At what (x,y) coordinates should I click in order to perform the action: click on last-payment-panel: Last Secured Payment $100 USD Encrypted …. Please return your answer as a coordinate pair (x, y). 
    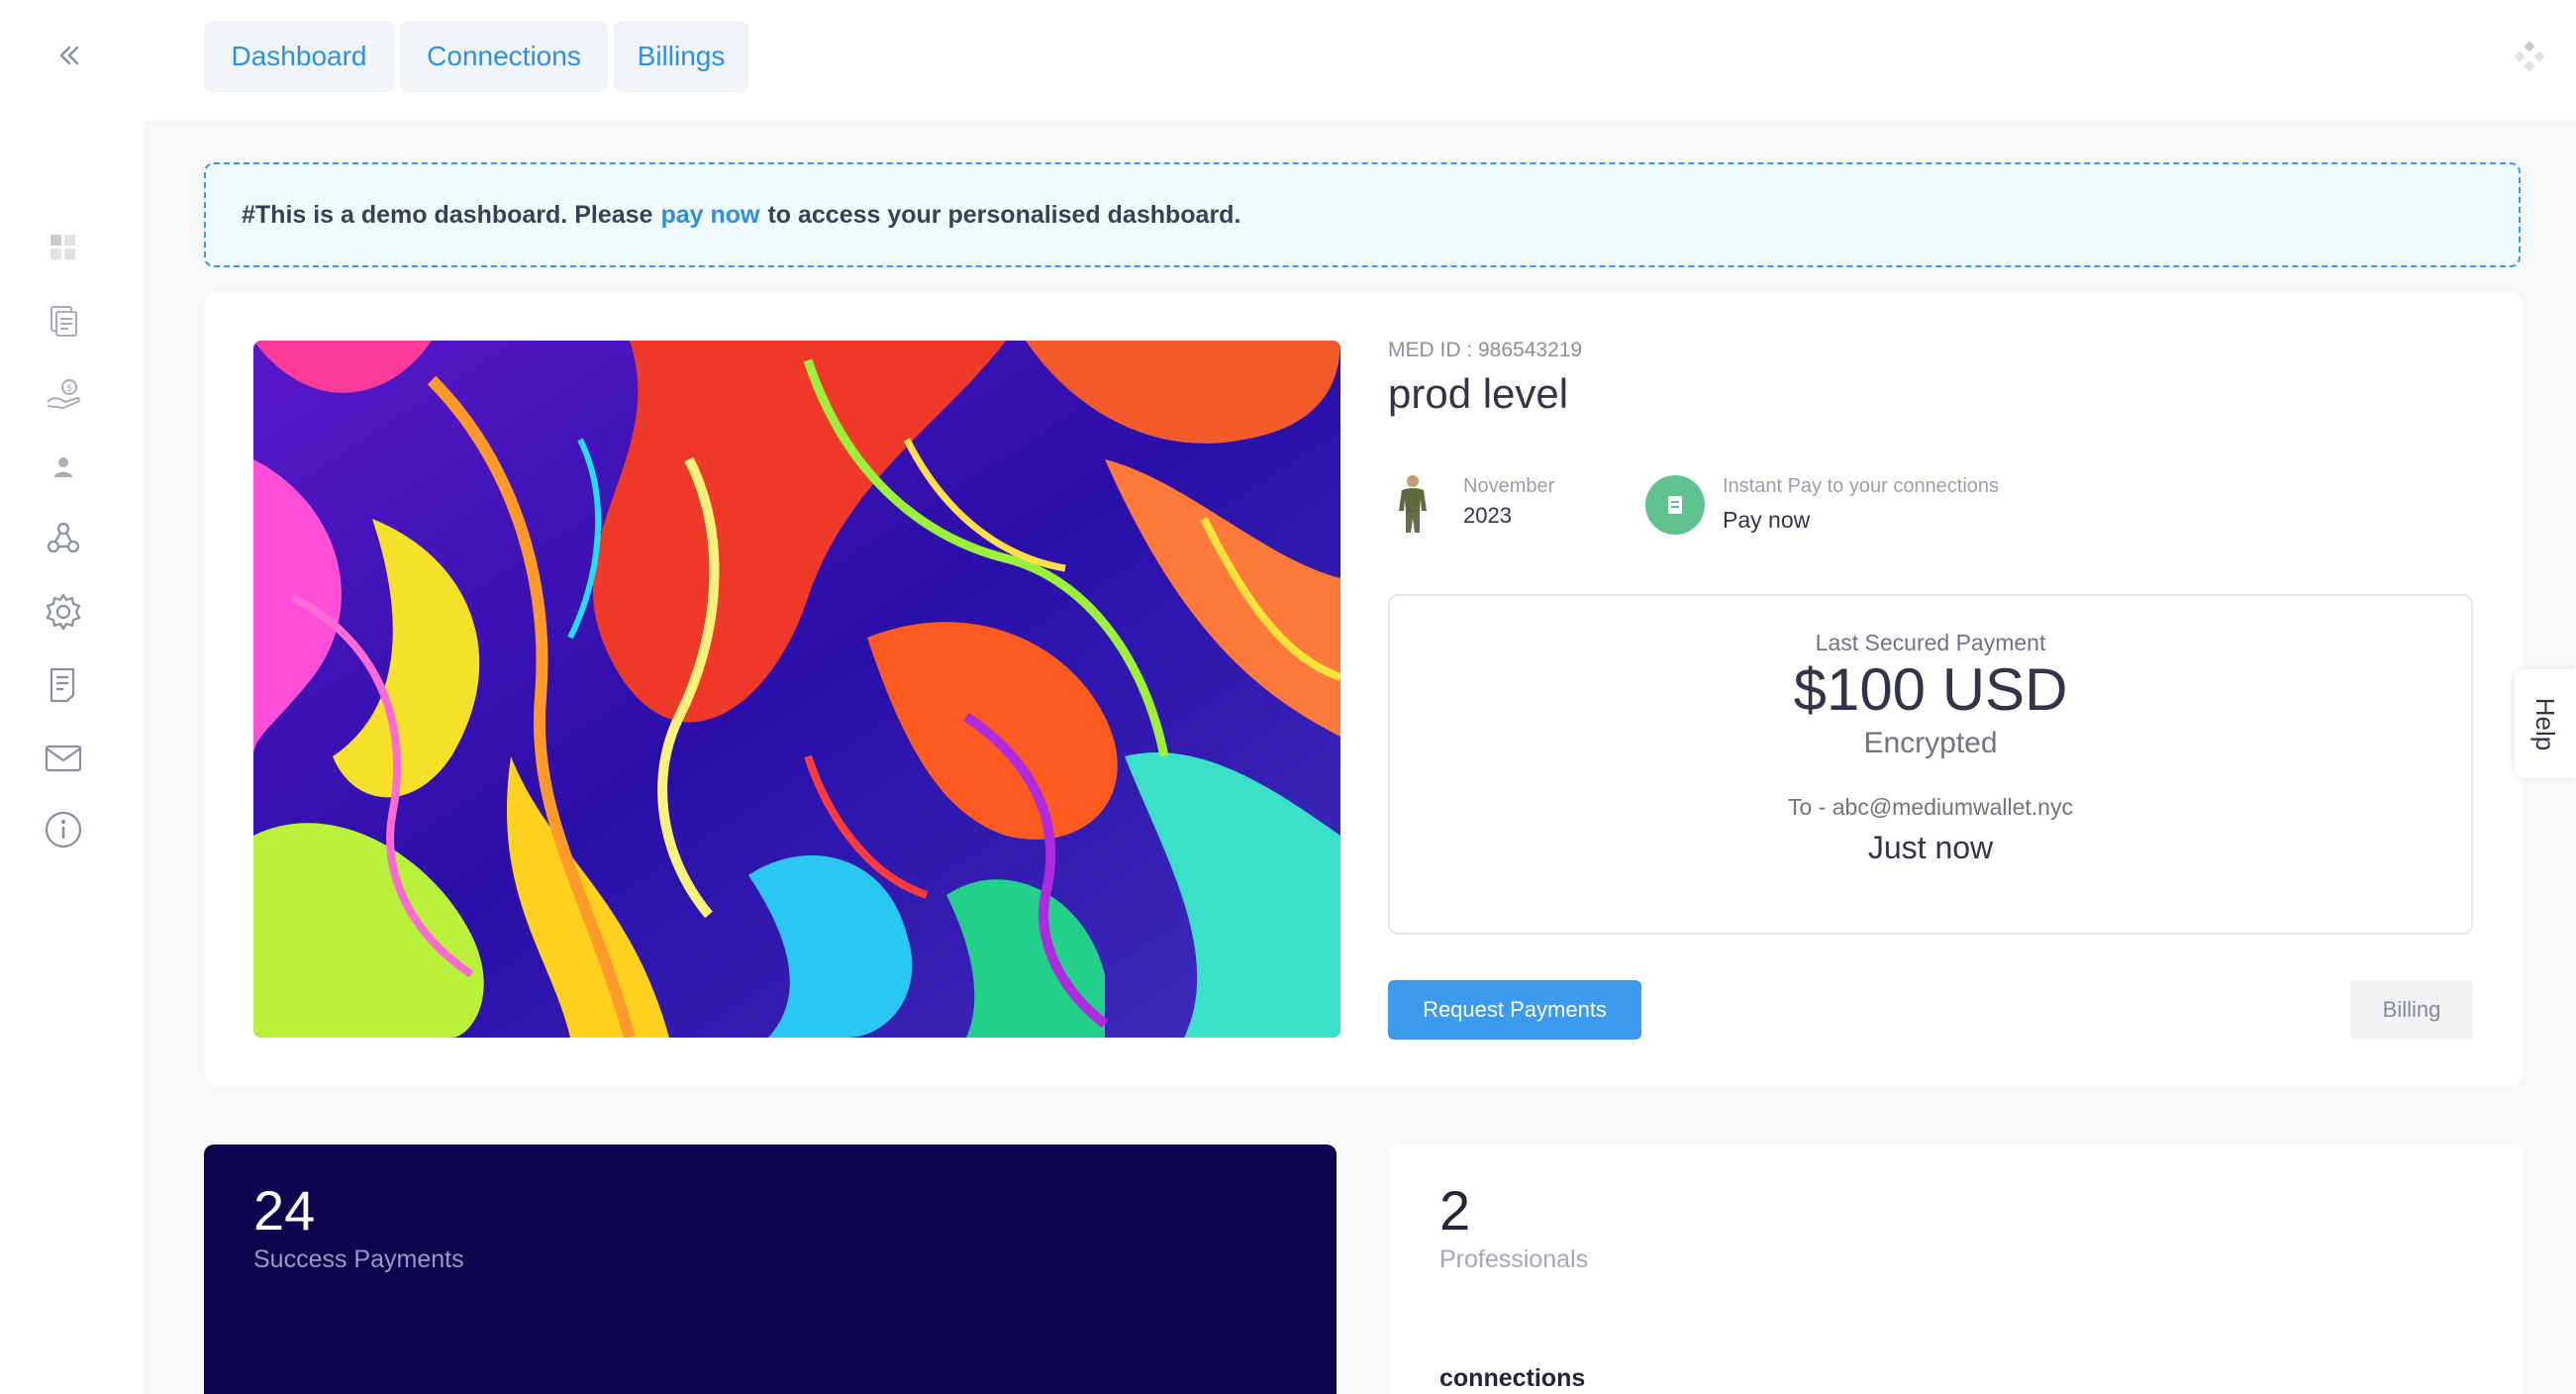
    Looking at the image, I should click on (1931, 764).